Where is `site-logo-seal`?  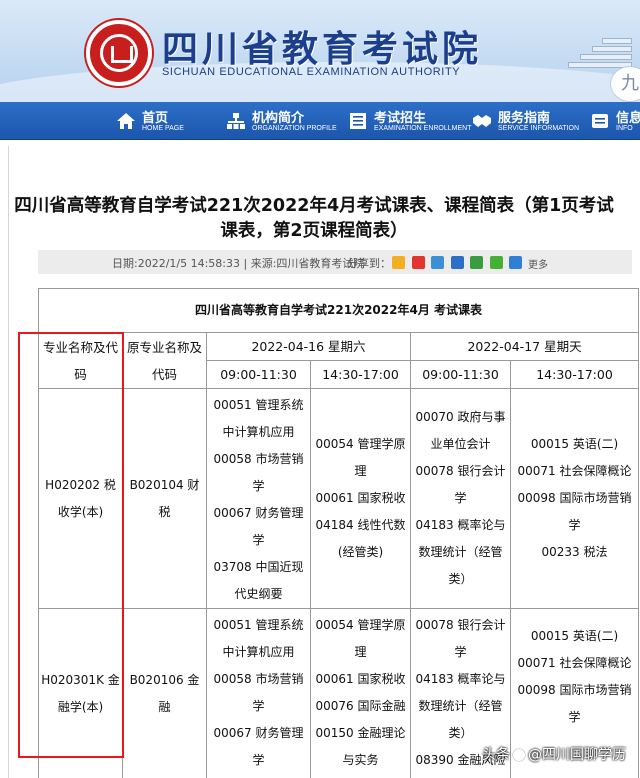
site-logo-seal is located at coordinates (119, 53).